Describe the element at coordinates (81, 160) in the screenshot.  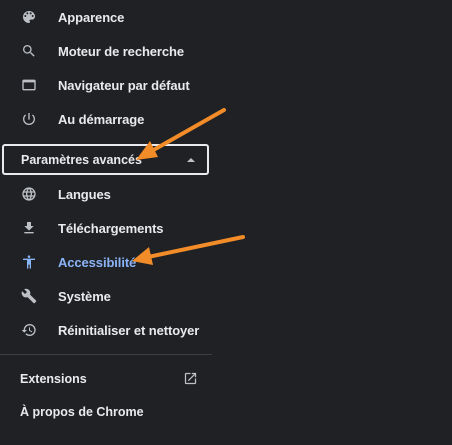
I see `advanced-settings-label: Paramètres avancés` at that location.